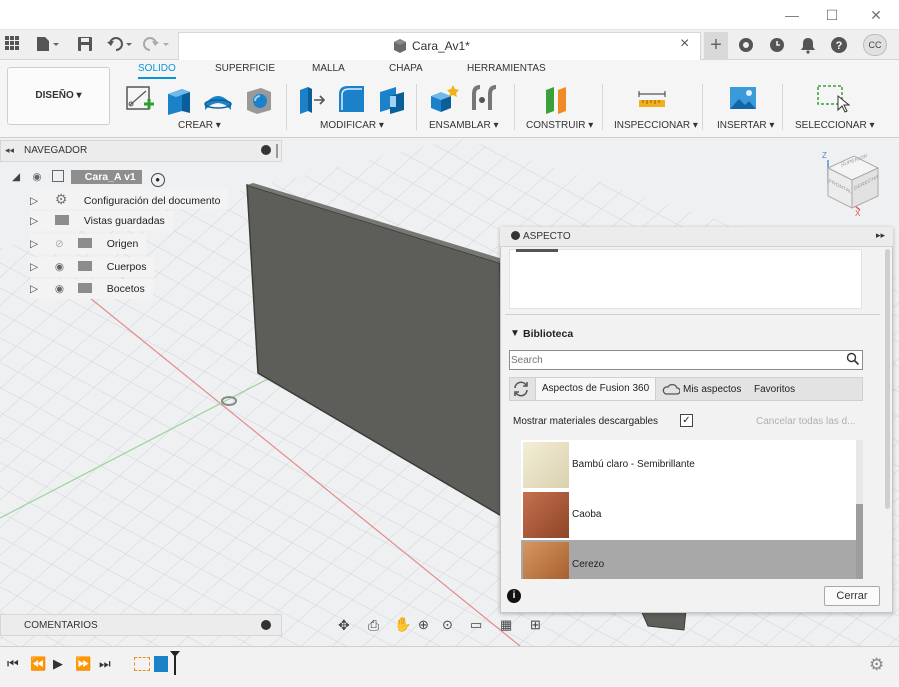 The height and width of the screenshot is (687, 899). What do you see at coordinates (476, 625) in the screenshot?
I see `display-settings-icon: ▭` at bounding box center [476, 625].